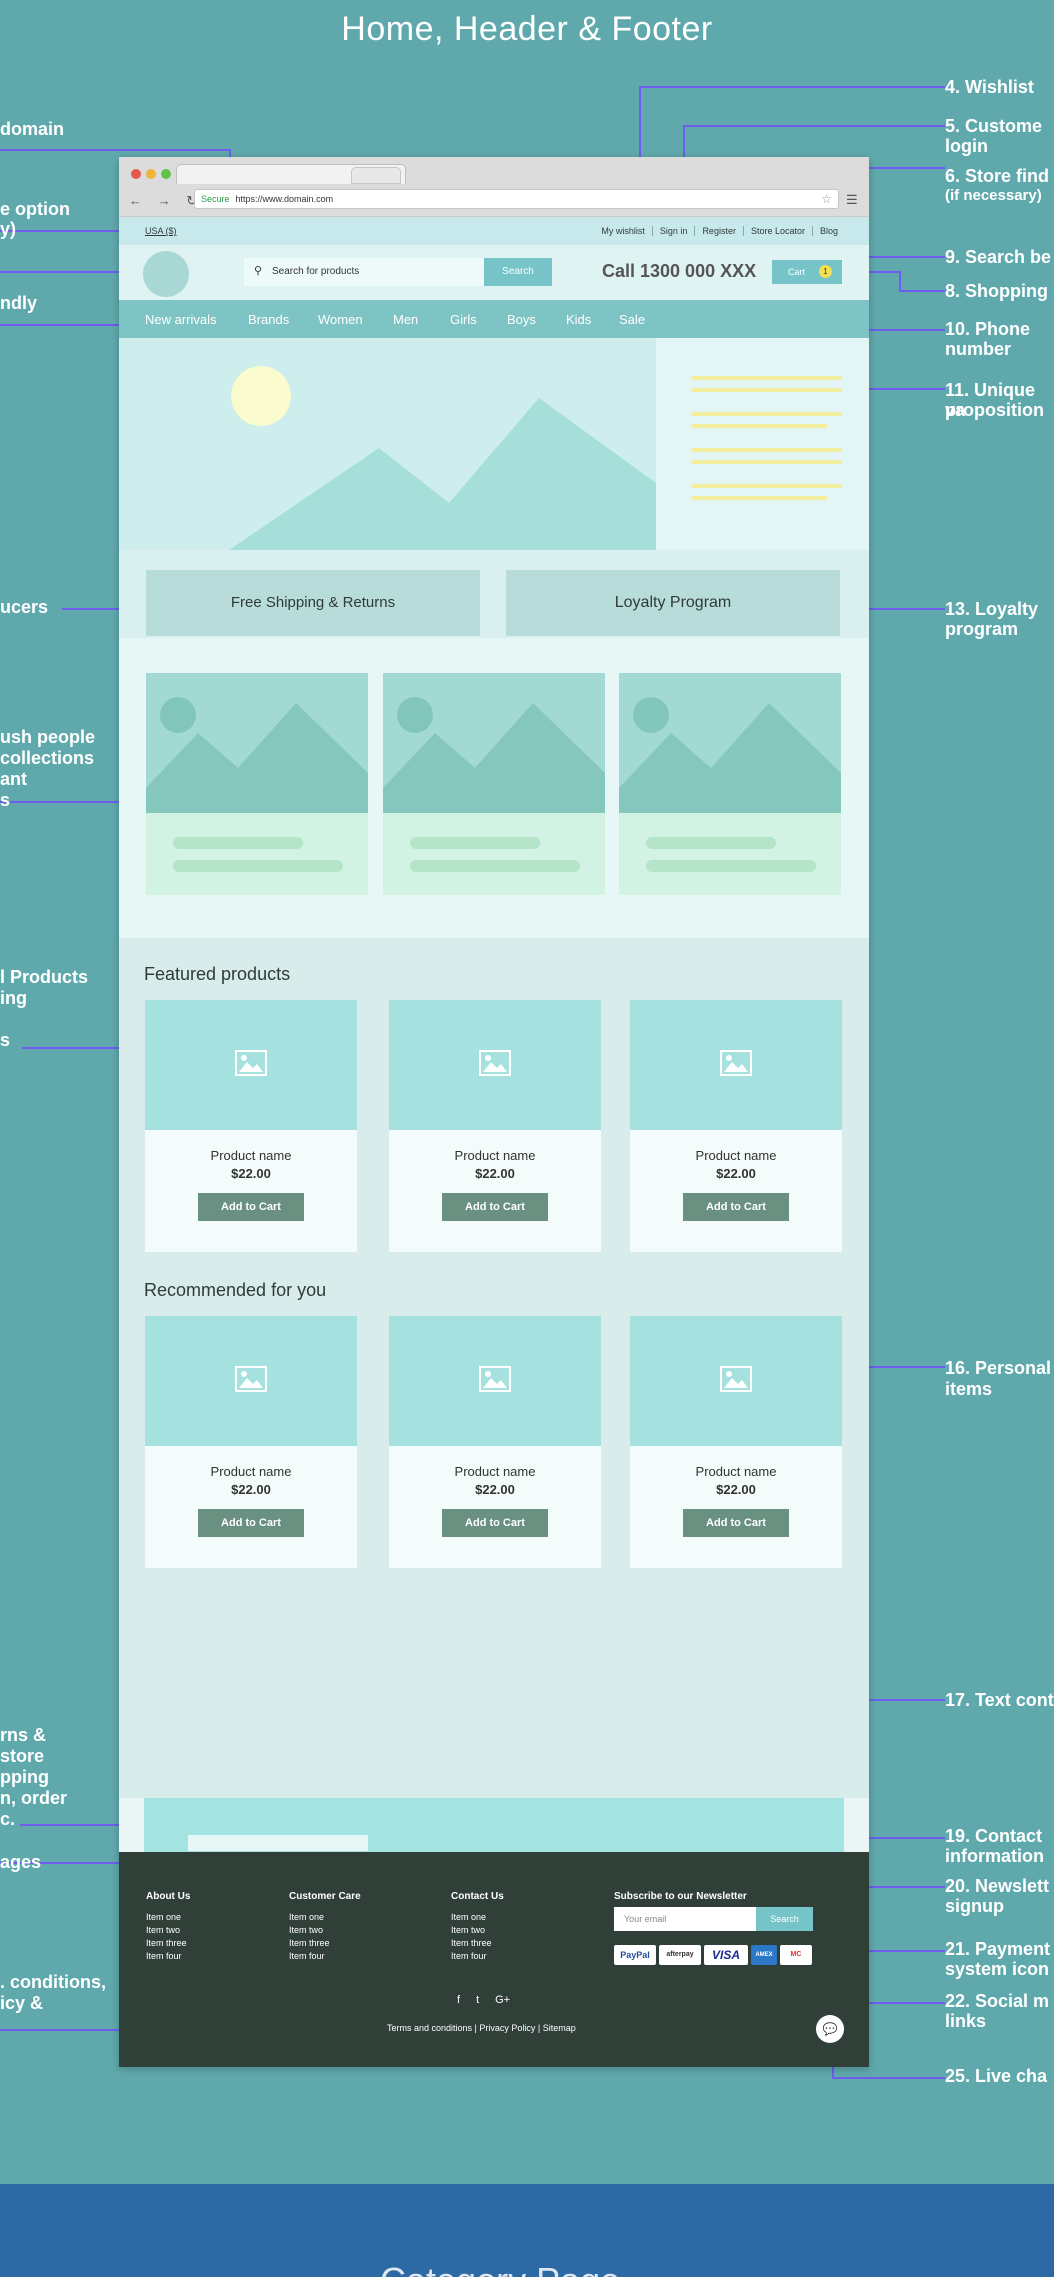 This screenshot has height=2277, width=1054. What do you see at coordinates (166, 174) in the screenshot?
I see `maximize-window-icon` at bounding box center [166, 174].